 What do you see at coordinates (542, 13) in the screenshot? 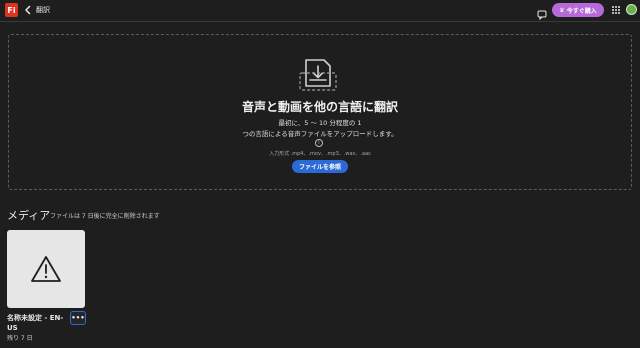
I see `chat-icon` at bounding box center [542, 13].